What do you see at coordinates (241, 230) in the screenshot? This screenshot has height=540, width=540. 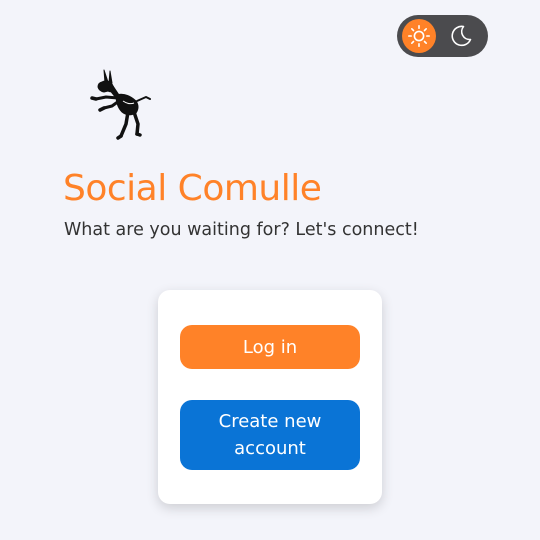 I see `tagline: What are you waiting for? Let's connect!` at bounding box center [241, 230].